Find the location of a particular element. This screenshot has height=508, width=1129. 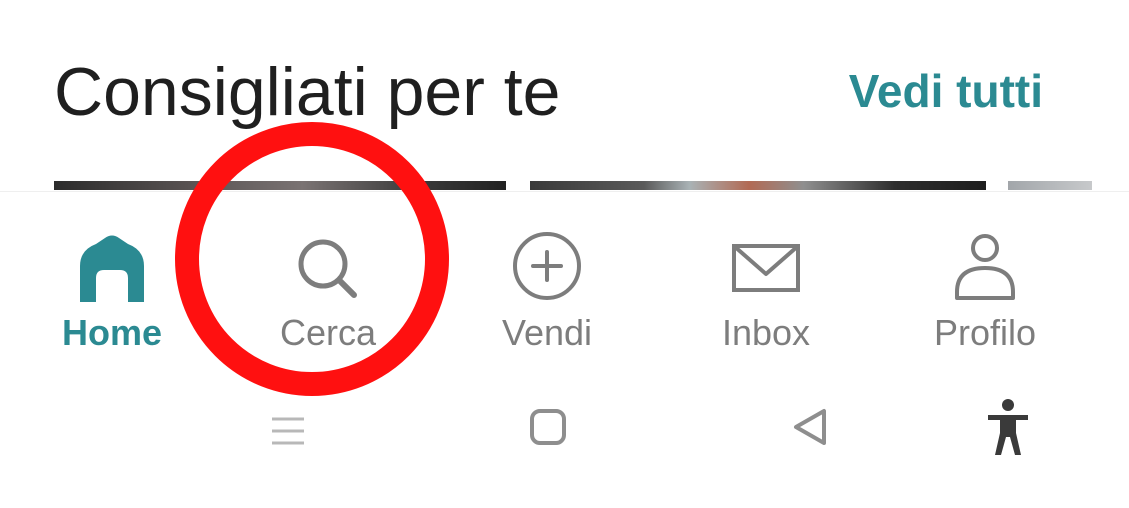

recent-apps-icon is located at coordinates (288, 427).